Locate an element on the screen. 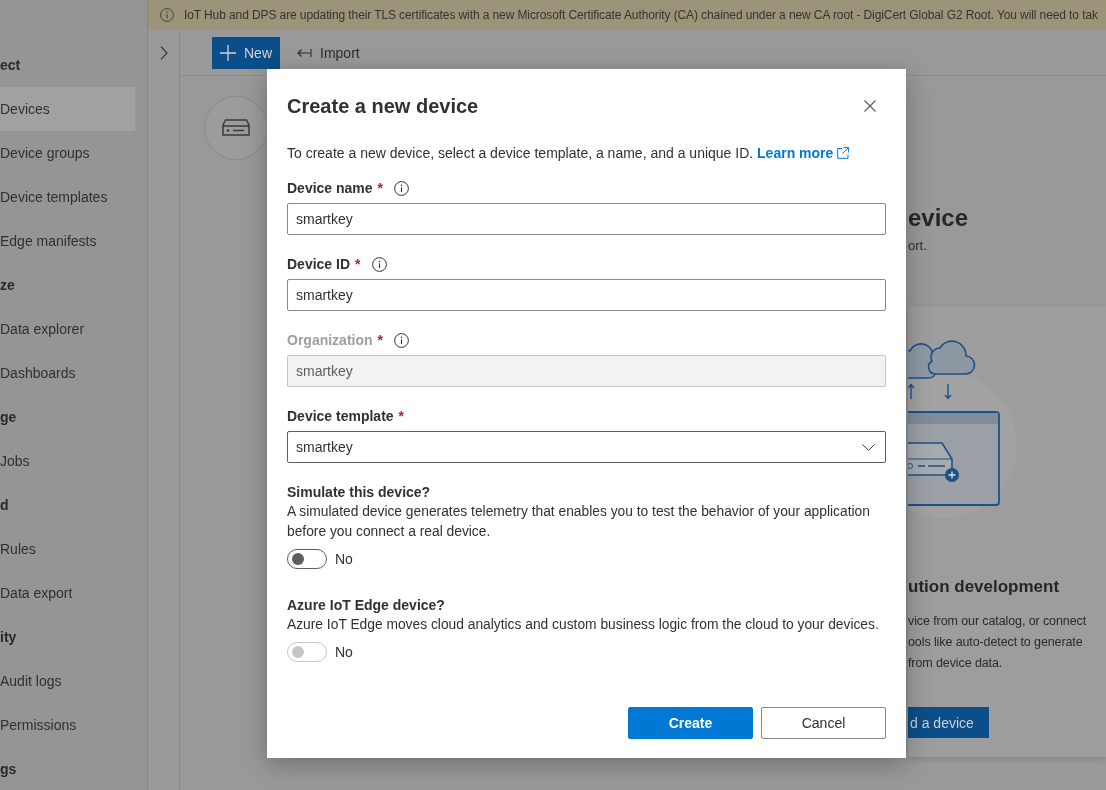  close-icon is located at coordinates (870, 106).